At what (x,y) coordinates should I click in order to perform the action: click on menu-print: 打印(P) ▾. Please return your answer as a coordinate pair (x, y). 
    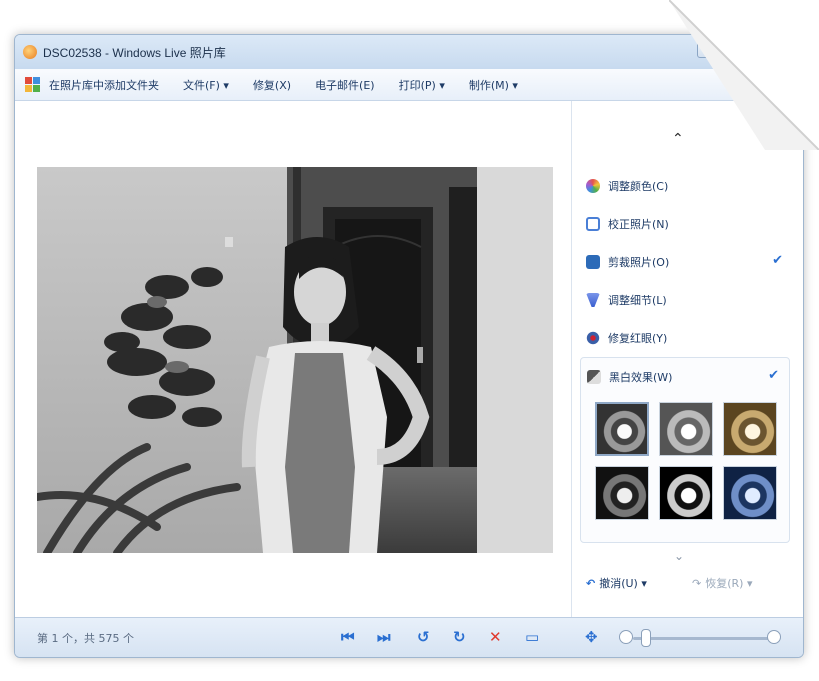
    Looking at the image, I should click on (422, 85).